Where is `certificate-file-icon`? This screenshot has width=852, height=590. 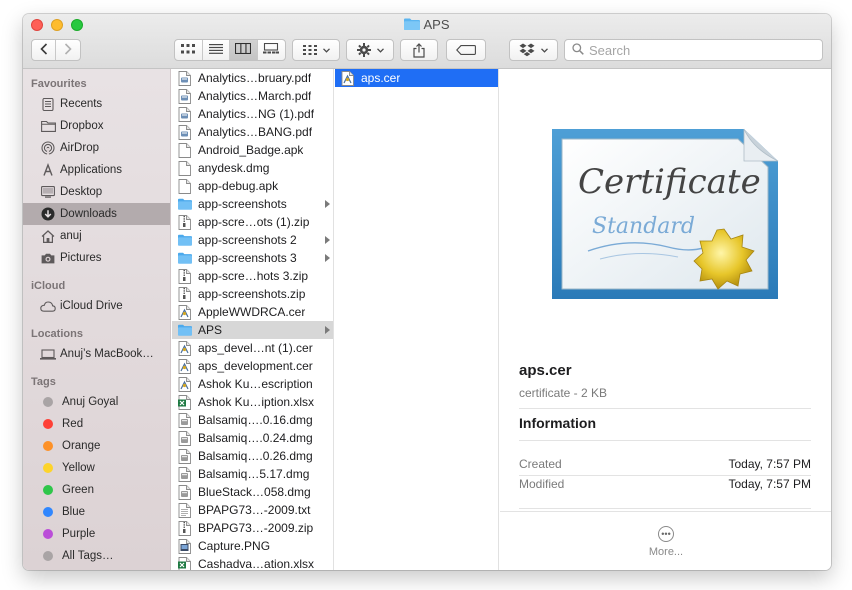
certificate-file-icon is located at coordinates (348, 78).